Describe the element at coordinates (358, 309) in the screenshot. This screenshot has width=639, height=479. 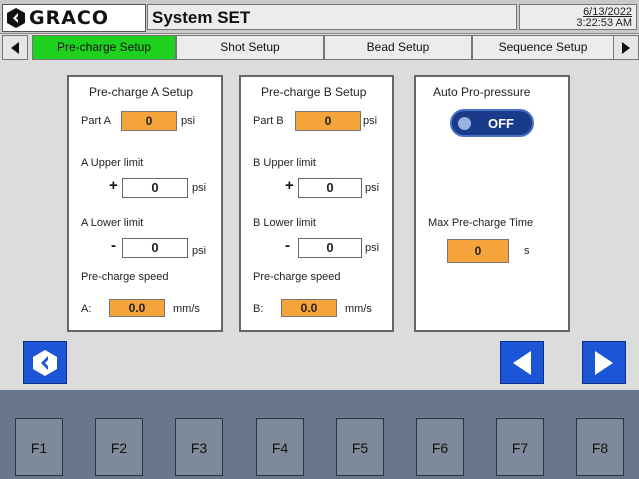
I see `speed-b-unit: mm/s` at that location.